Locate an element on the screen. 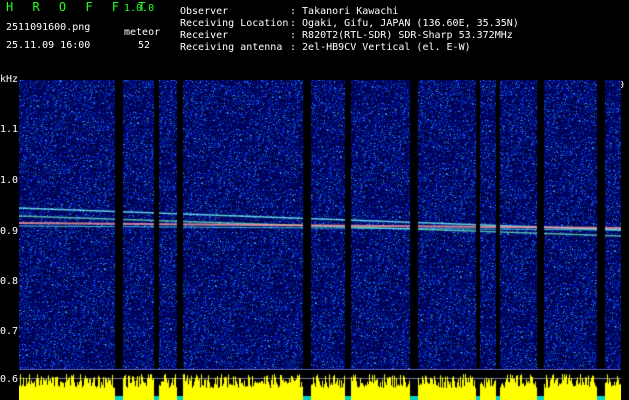  info-value-antenna: : 2el-HB9CV Vertical (el. E-W) is located at coordinates (380, 47).